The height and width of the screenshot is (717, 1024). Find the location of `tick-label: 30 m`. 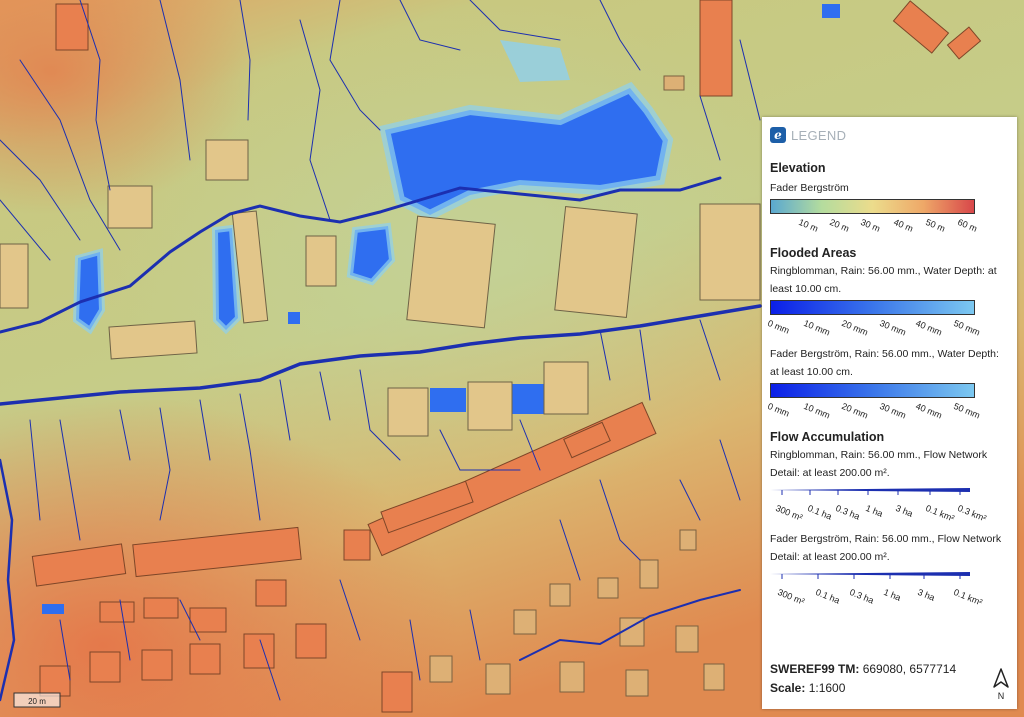

tick-label: 30 m is located at coordinates (870, 225).